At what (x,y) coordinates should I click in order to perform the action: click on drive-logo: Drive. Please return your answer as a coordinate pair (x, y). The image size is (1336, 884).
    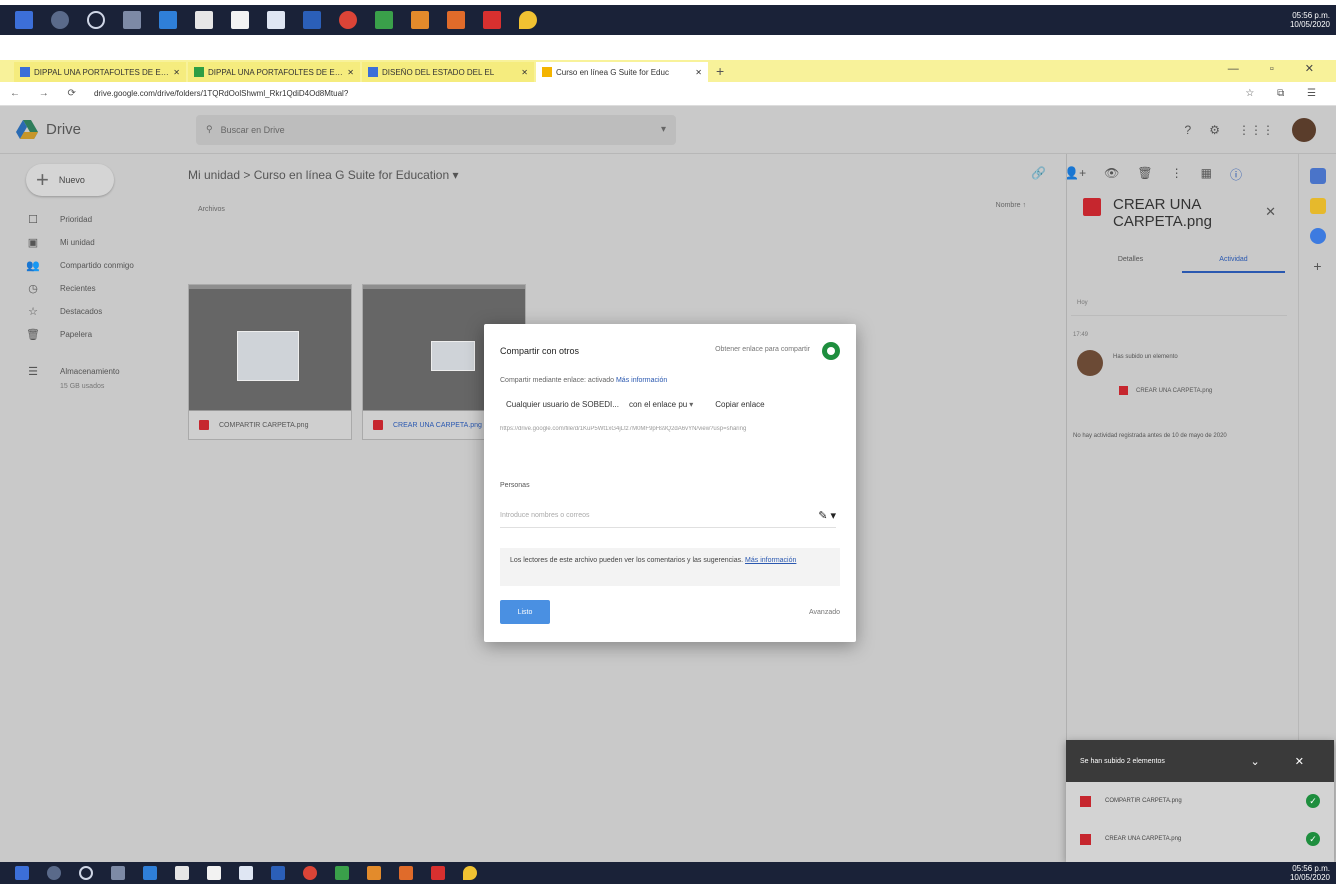
    Looking at the image, I should click on (96, 129).